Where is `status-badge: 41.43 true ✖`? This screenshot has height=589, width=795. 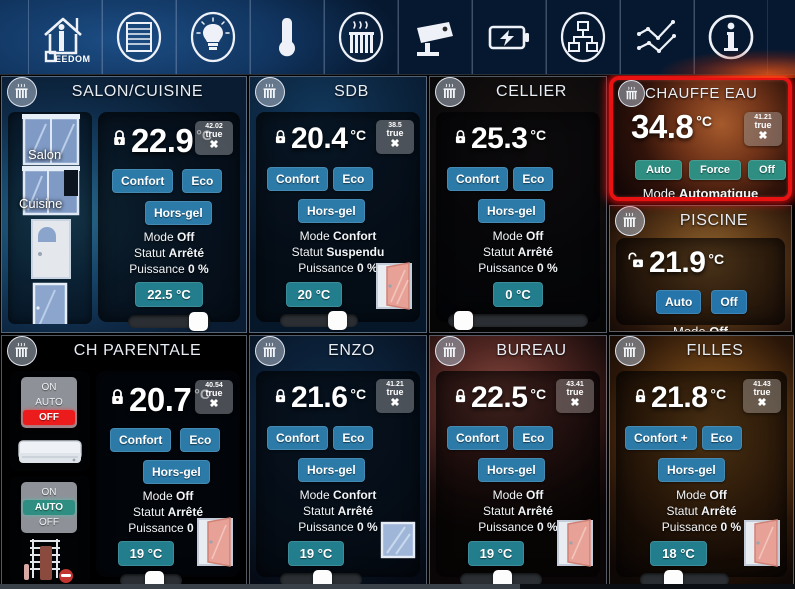
status-badge: 41.43 true ✖ is located at coordinates (762, 396).